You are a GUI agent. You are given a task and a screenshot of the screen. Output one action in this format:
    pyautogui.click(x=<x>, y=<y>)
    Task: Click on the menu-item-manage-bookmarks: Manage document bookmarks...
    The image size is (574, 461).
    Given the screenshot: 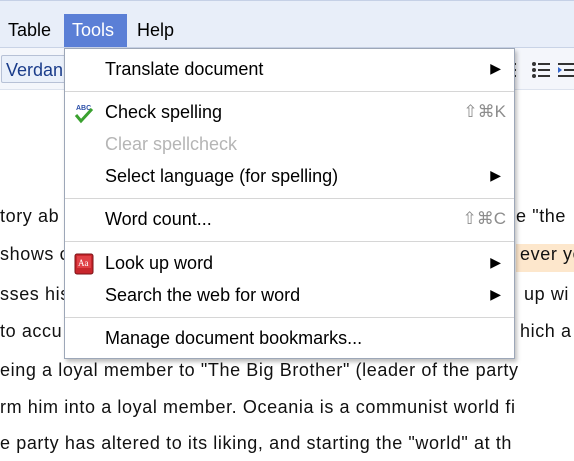 What is the action you would take?
    pyautogui.click(x=289, y=339)
    